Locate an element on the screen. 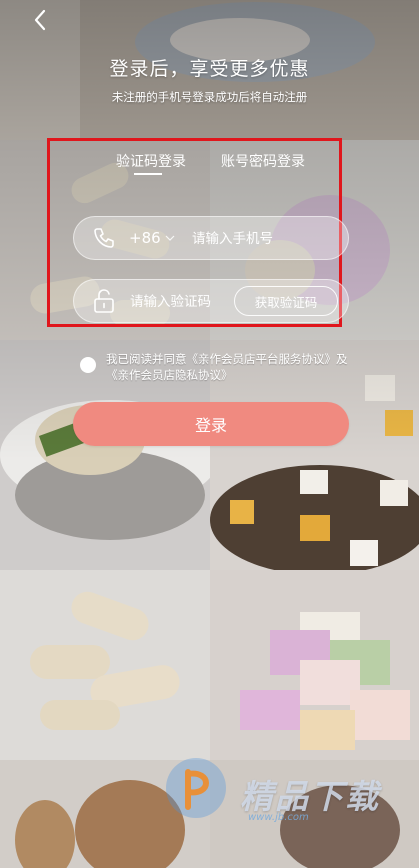 This screenshot has width=419, height=868. page-subline: 未注册的手机号登录成功后将自动注册 is located at coordinates (209, 97).